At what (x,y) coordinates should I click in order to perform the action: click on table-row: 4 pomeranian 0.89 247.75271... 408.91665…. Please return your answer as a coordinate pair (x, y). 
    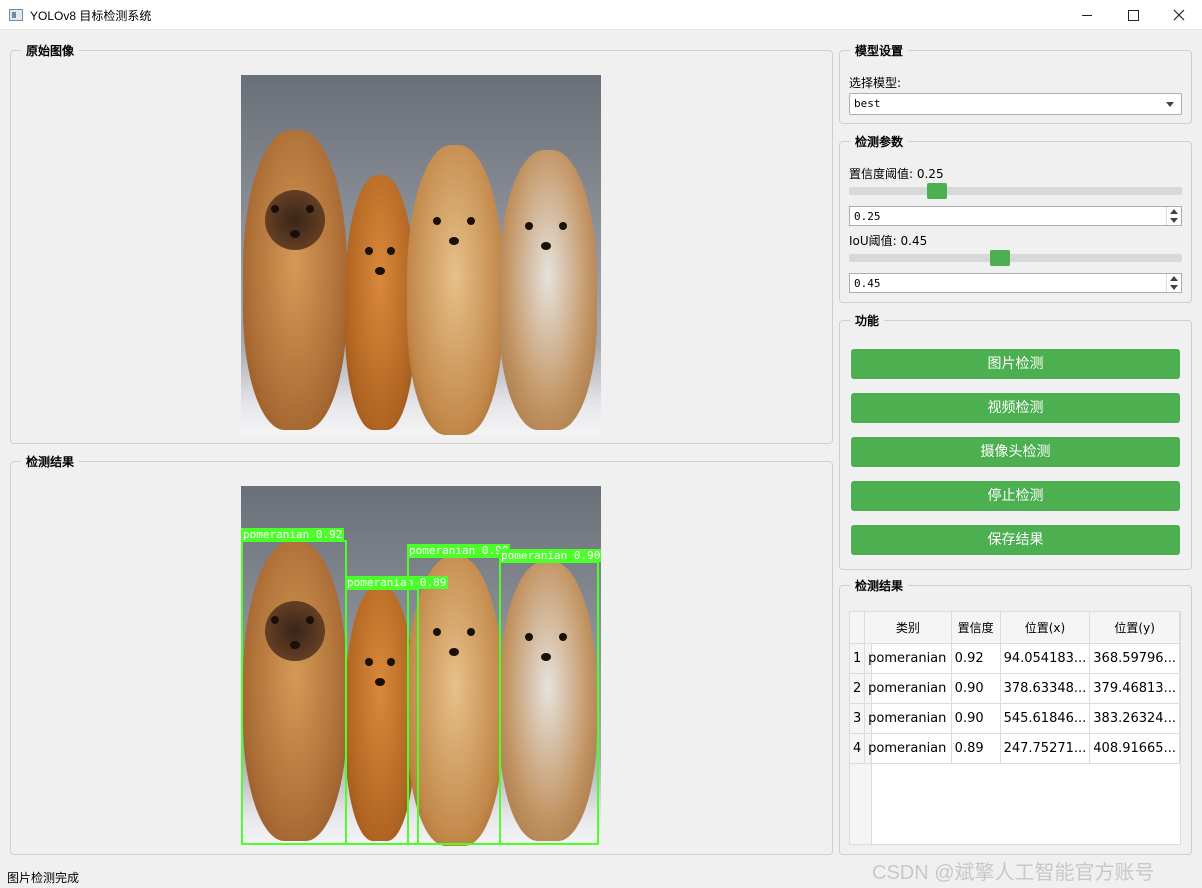
    Looking at the image, I should click on (1015, 748).